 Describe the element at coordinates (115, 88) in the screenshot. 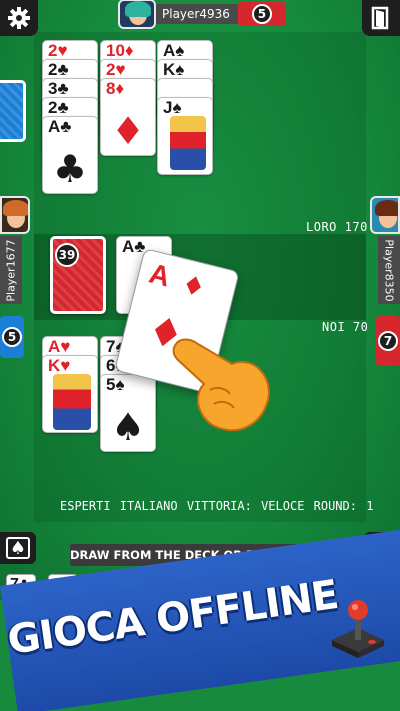

I see `card-rank: 8♦` at that location.